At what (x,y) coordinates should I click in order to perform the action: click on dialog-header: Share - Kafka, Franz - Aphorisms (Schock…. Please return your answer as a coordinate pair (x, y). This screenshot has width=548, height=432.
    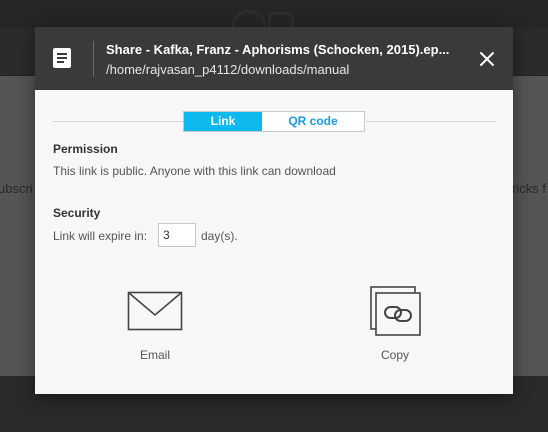
    Looking at the image, I should click on (274, 58).